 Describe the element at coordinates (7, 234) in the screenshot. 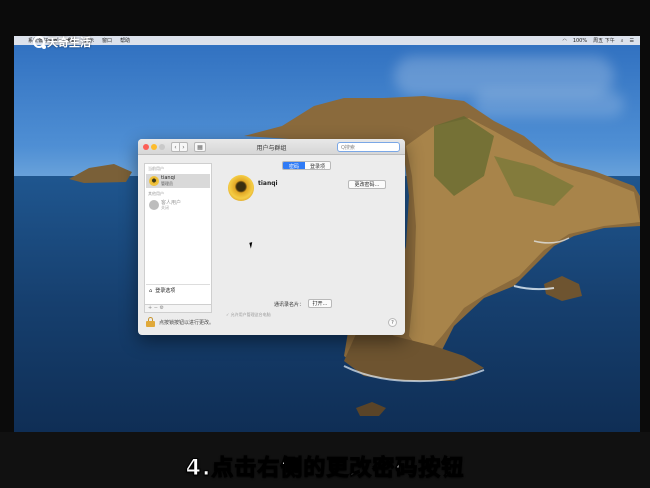

I see `monitor-bezel-left` at that location.